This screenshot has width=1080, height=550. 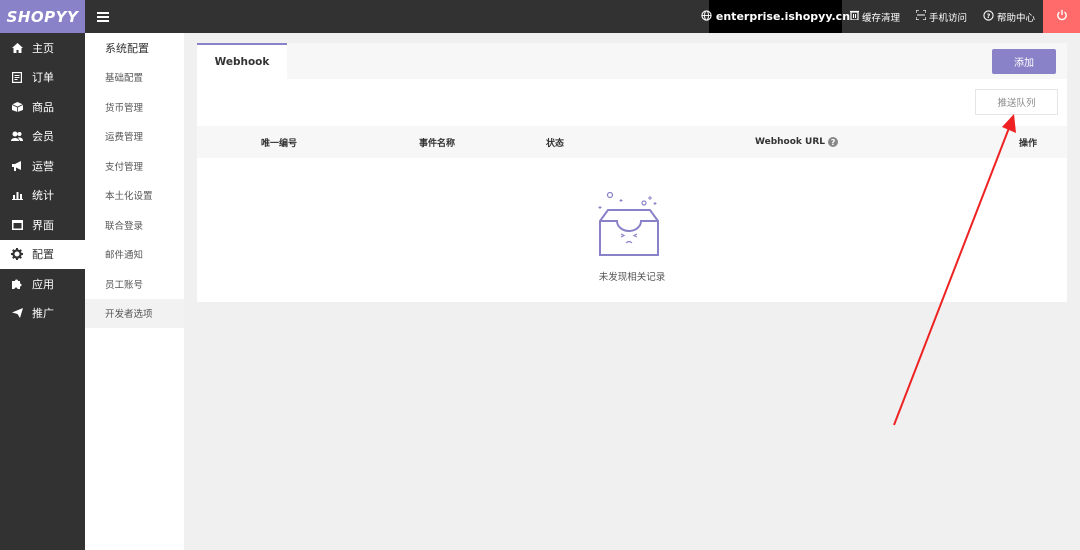 What do you see at coordinates (921, 16) in the screenshot?
I see `scan-icon` at bounding box center [921, 16].